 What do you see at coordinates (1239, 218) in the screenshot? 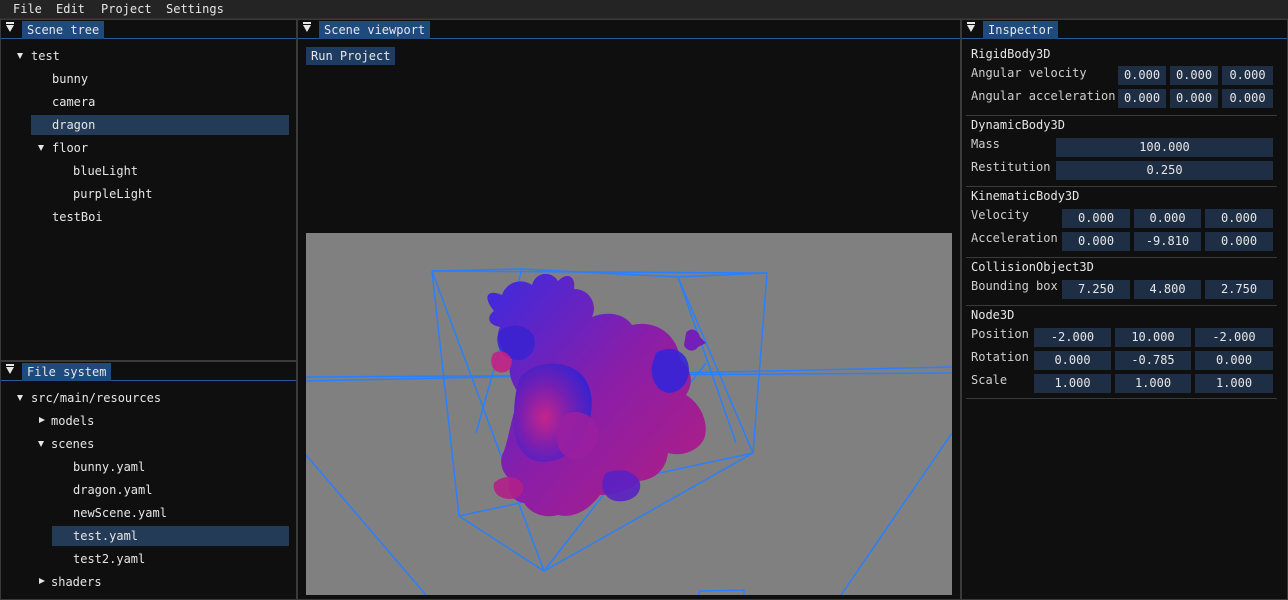
I see `velocity-z: 0.000` at bounding box center [1239, 218].